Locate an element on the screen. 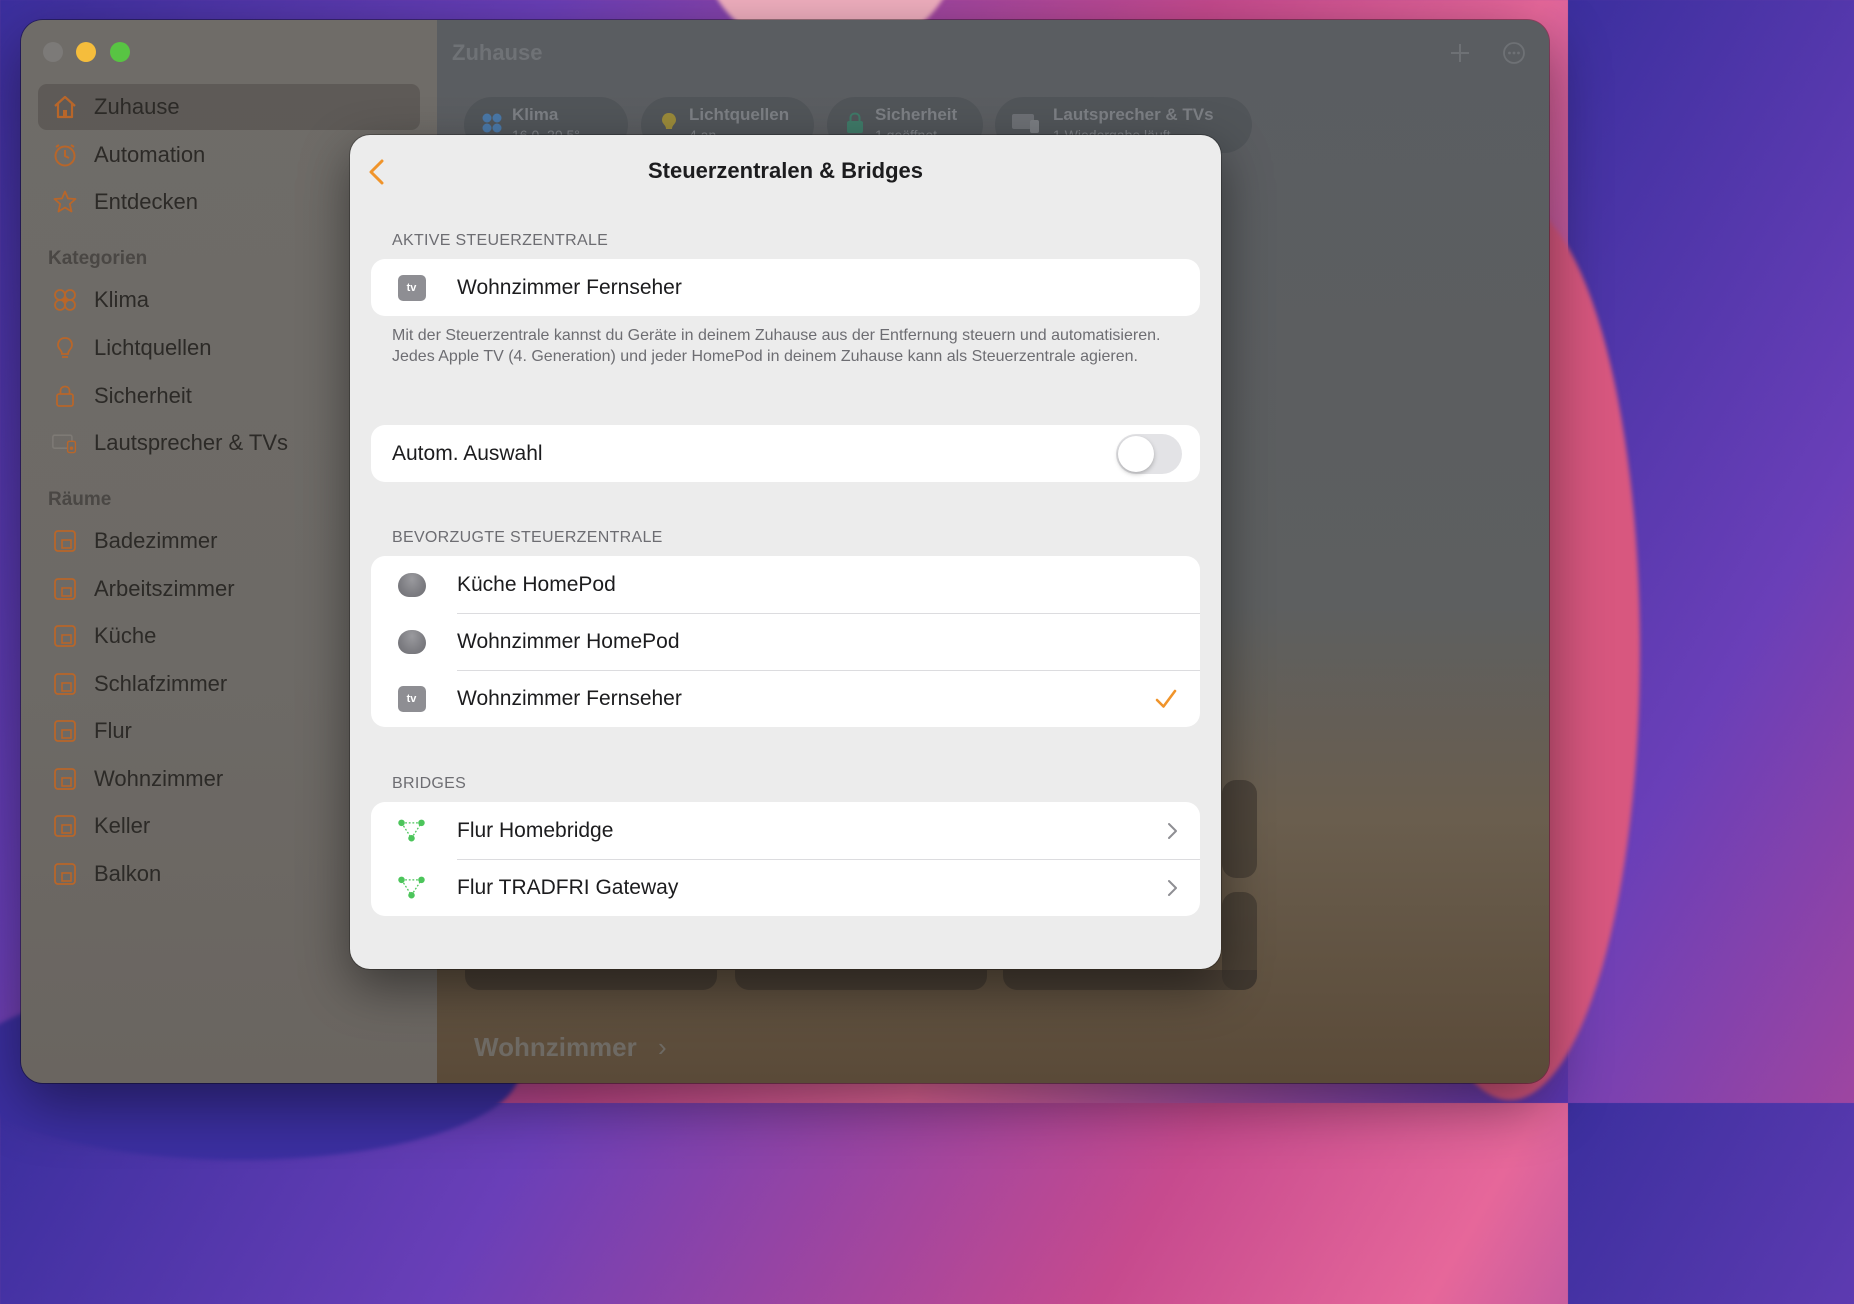  preferred-hub-label: Wohnzimmer Fernseher is located at coordinates (569, 698).